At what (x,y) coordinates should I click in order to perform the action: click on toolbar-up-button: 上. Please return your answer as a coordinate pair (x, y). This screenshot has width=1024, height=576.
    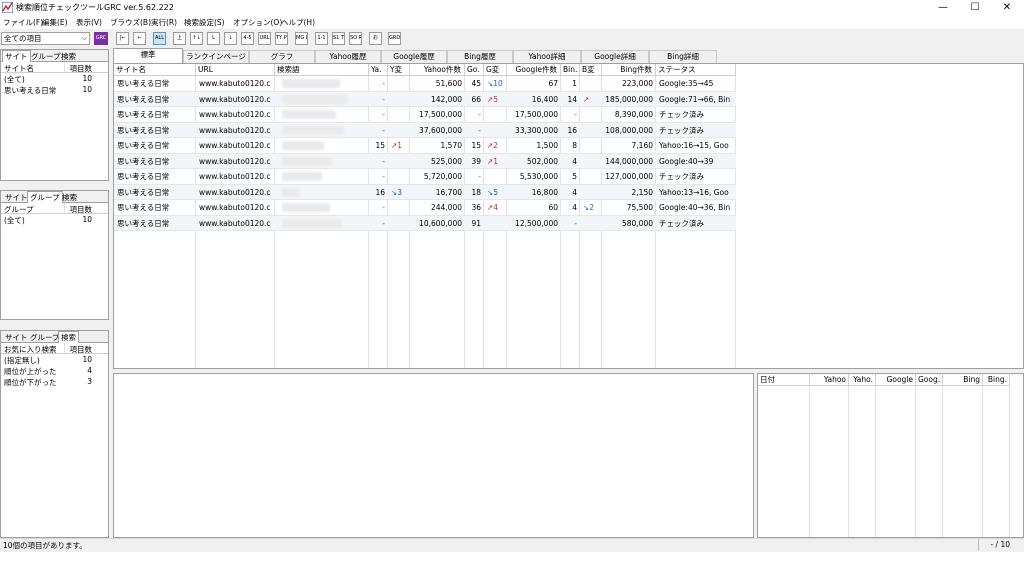
    Looking at the image, I should click on (179, 38).